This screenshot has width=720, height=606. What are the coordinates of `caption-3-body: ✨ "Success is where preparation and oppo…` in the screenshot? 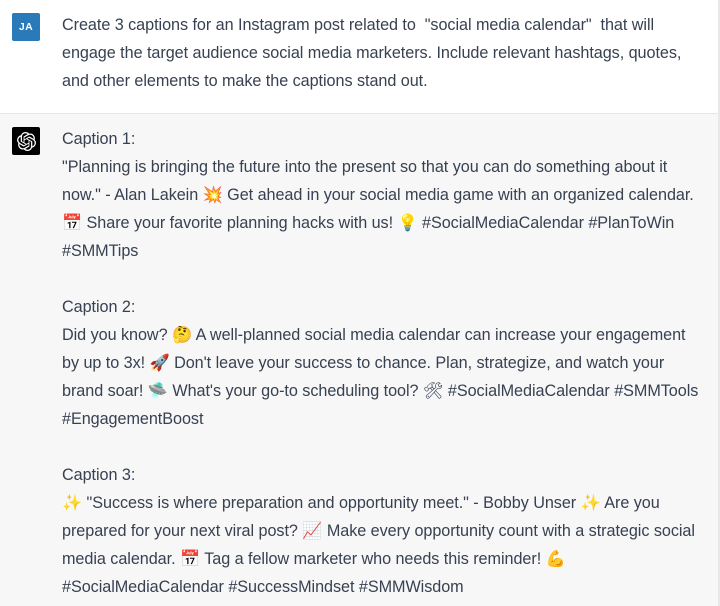 It's located at (381, 545).